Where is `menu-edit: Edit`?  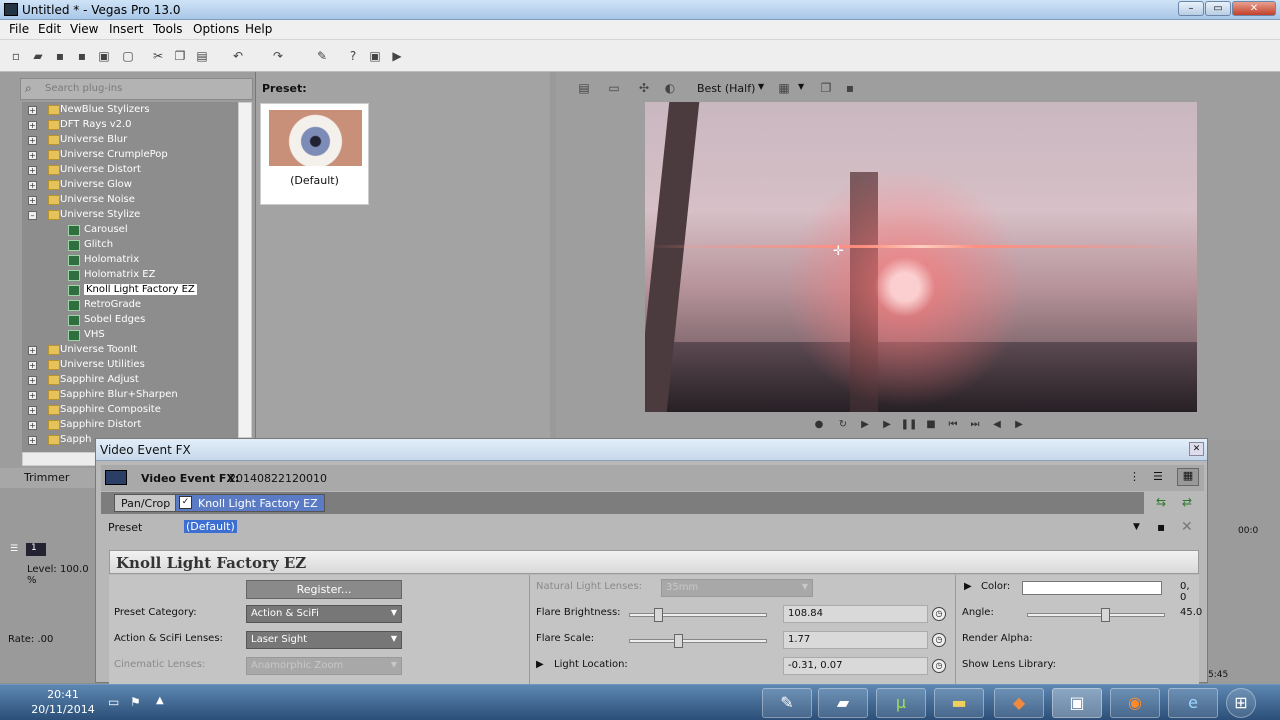 menu-edit: Edit is located at coordinates (49, 29).